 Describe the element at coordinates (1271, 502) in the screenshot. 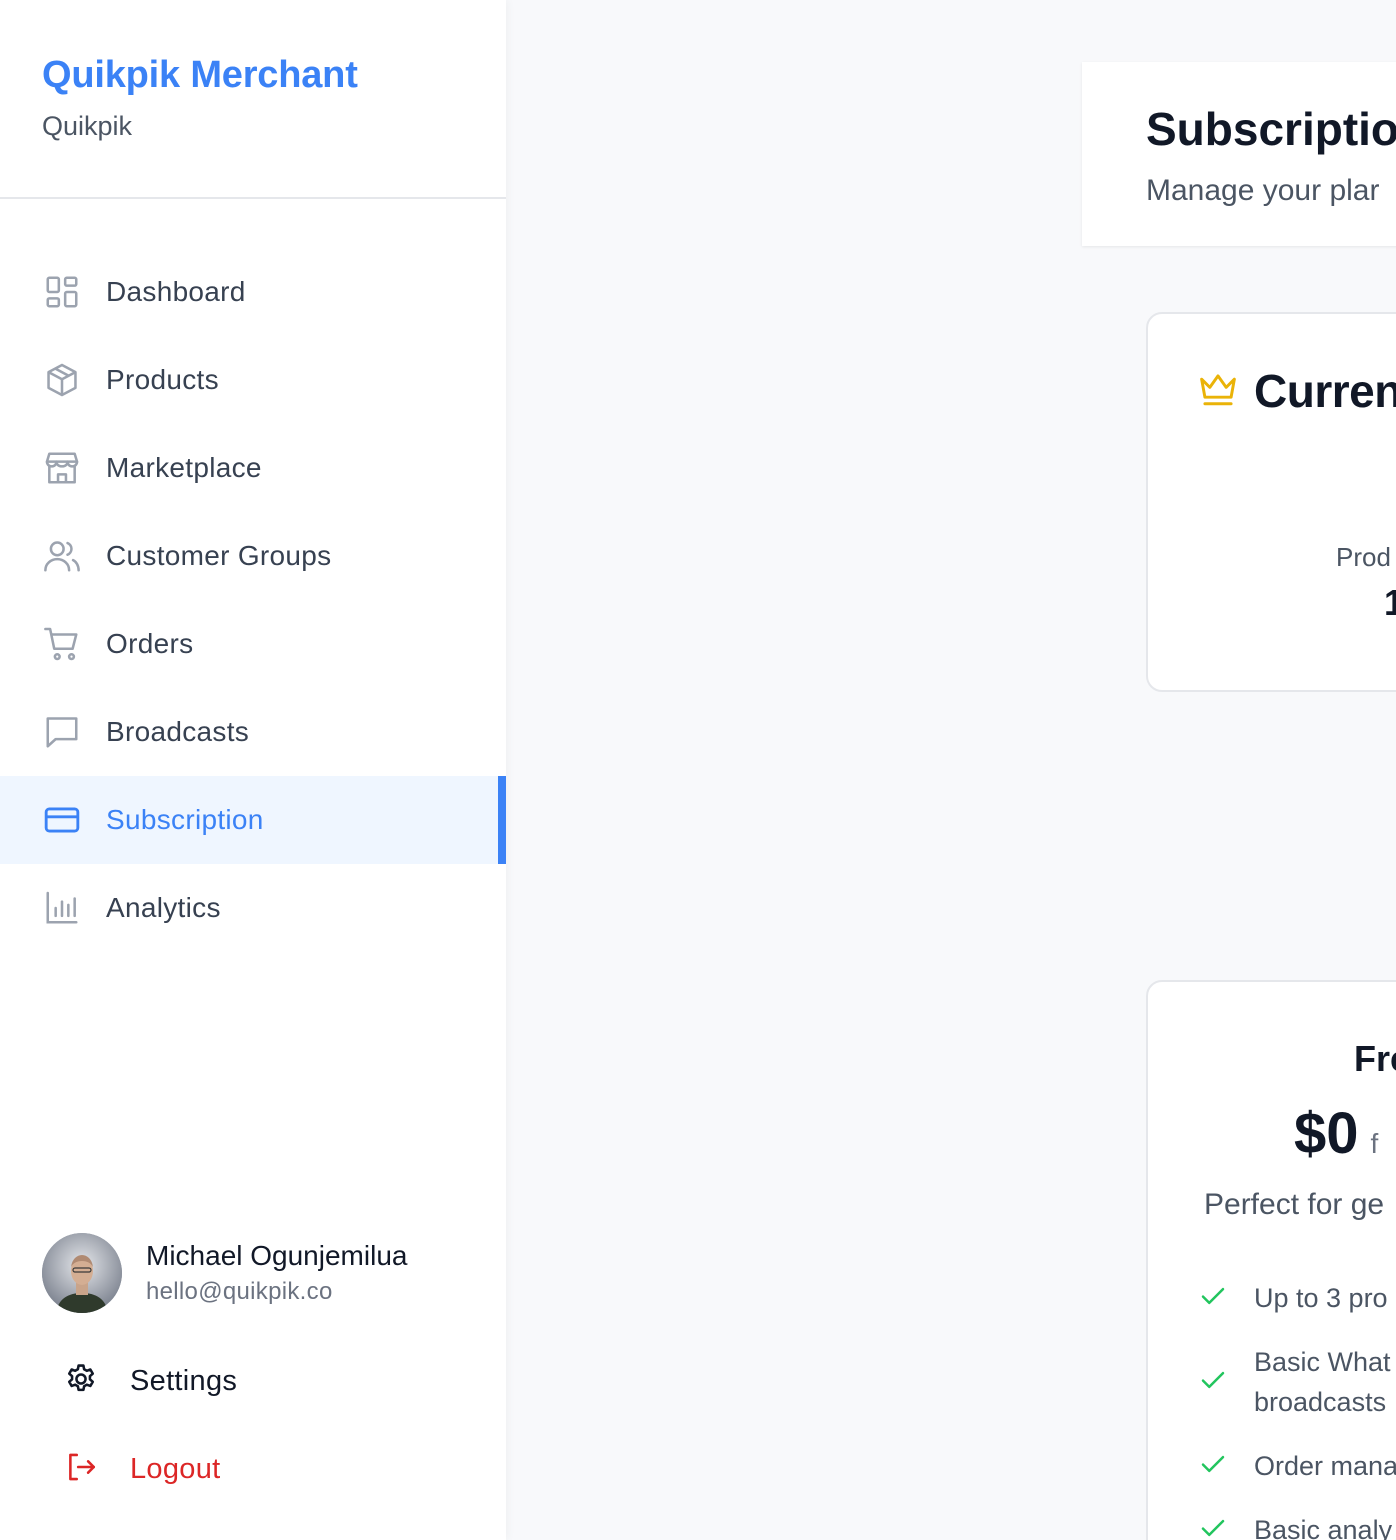

I see `current-plan-card: Curren Prod 1` at that location.